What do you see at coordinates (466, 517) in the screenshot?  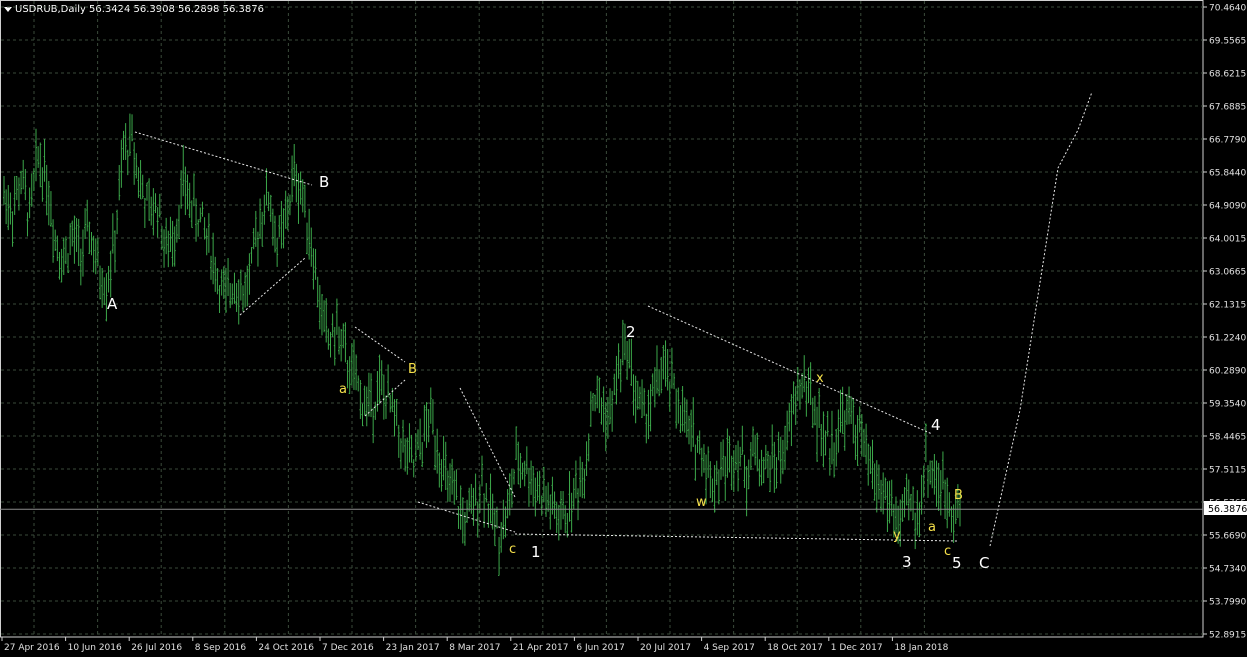 I see `trend-line` at bounding box center [466, 517].